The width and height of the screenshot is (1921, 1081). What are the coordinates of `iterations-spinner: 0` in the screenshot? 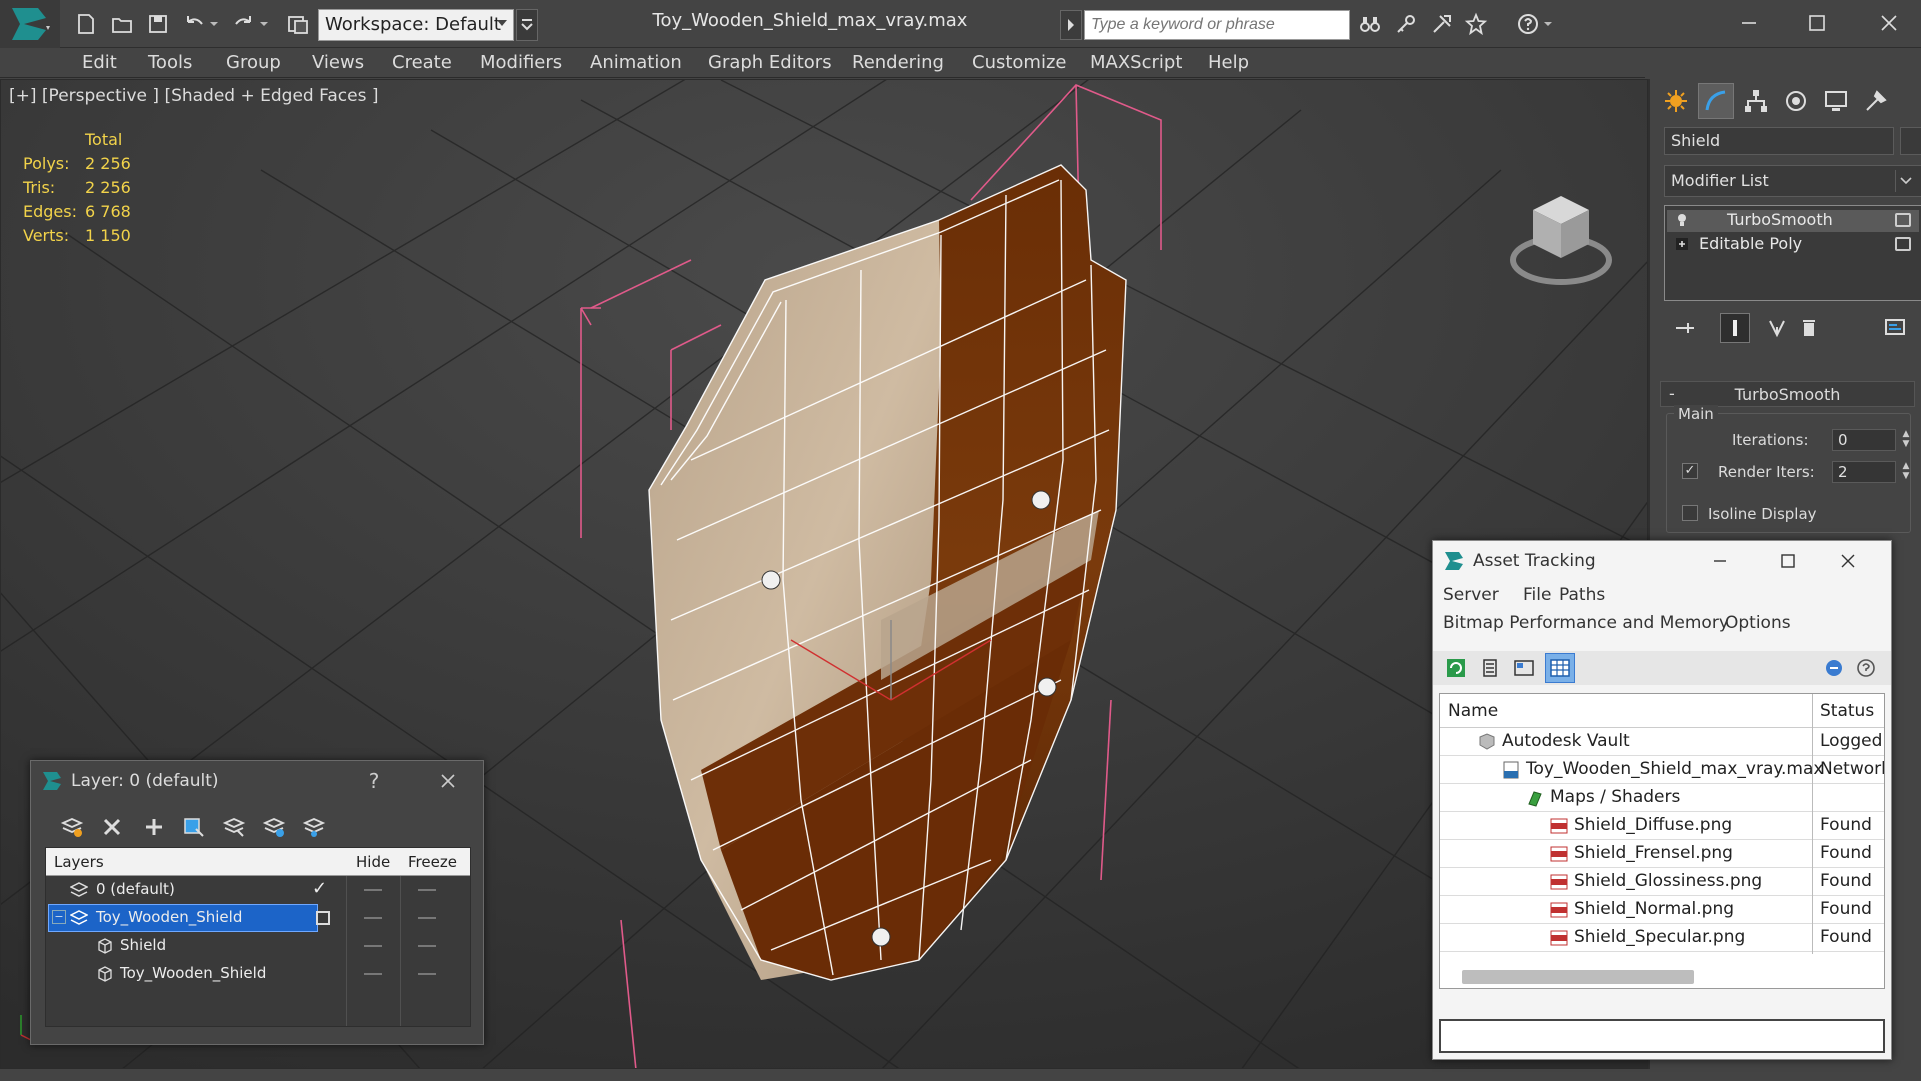 It's located at (1864, 440).